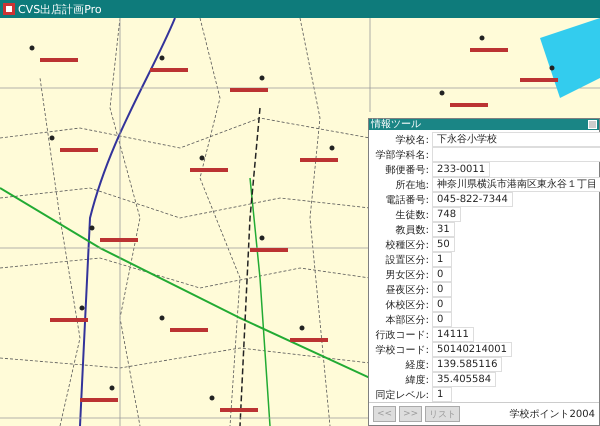  What do you see at coordinates (9, 9) in the screenshot?
I see `app-icon` at bounding box center [9, 9].